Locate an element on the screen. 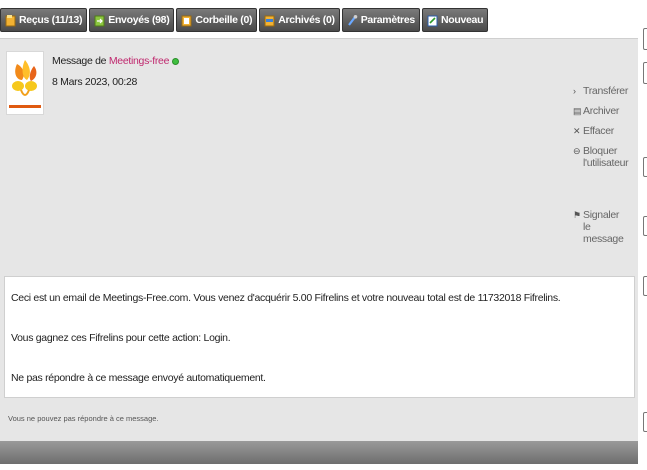 This screenshot has height=470, width=647. block-label-2: l'utilisateur is located at coordinates (606, 163).